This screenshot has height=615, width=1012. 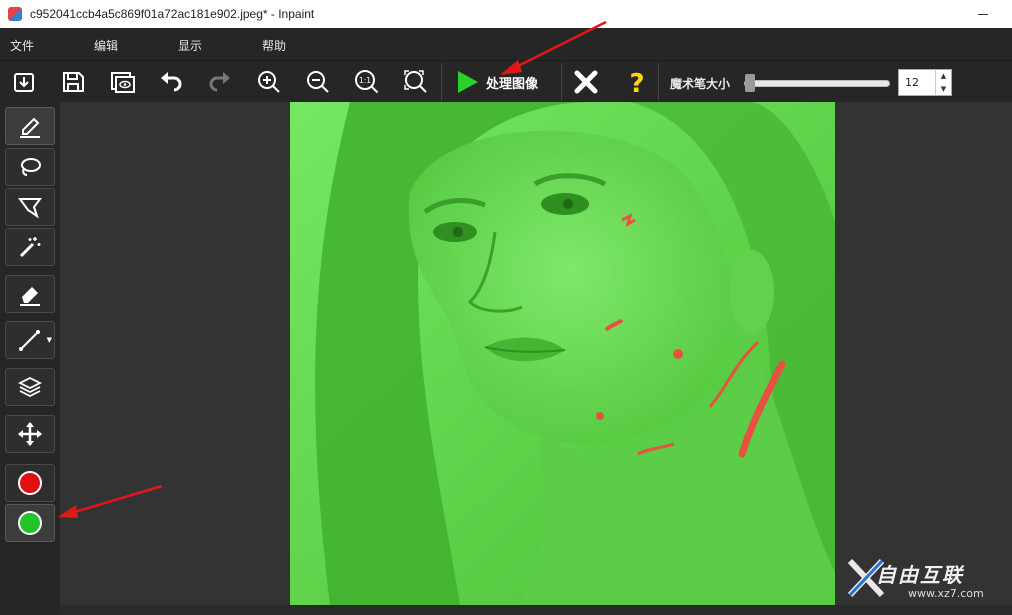 I want to click on polygon-lasso-icon, so click(x=30, y=208).